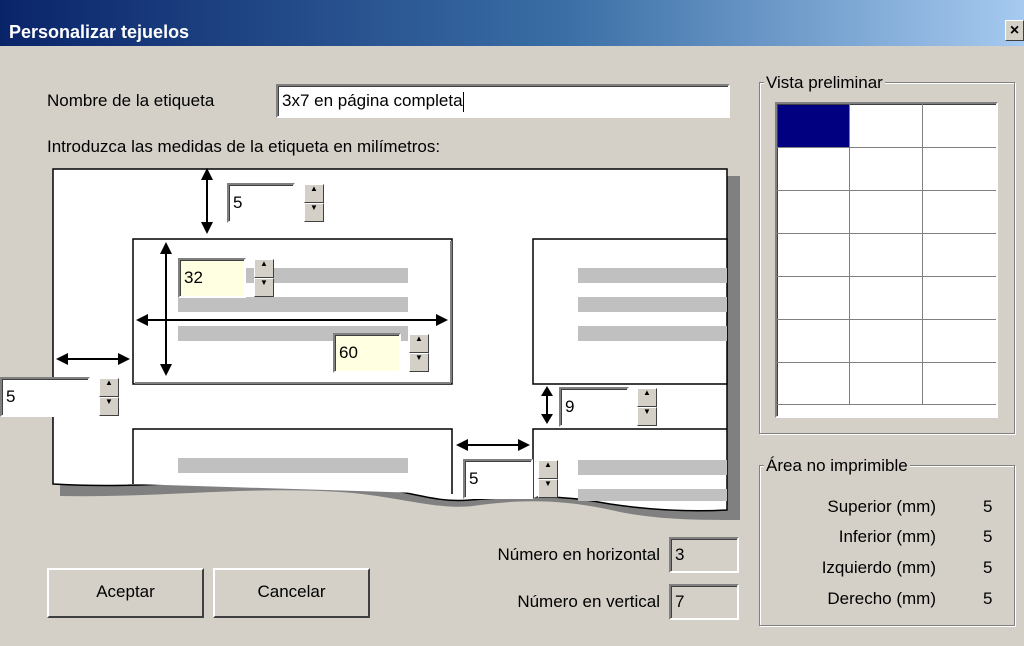 The height and width of the screenshot is (646, 1024). Describe the element at coordinates (988, 598) in the screenshot. I see `right-area-value: 5` at that location.